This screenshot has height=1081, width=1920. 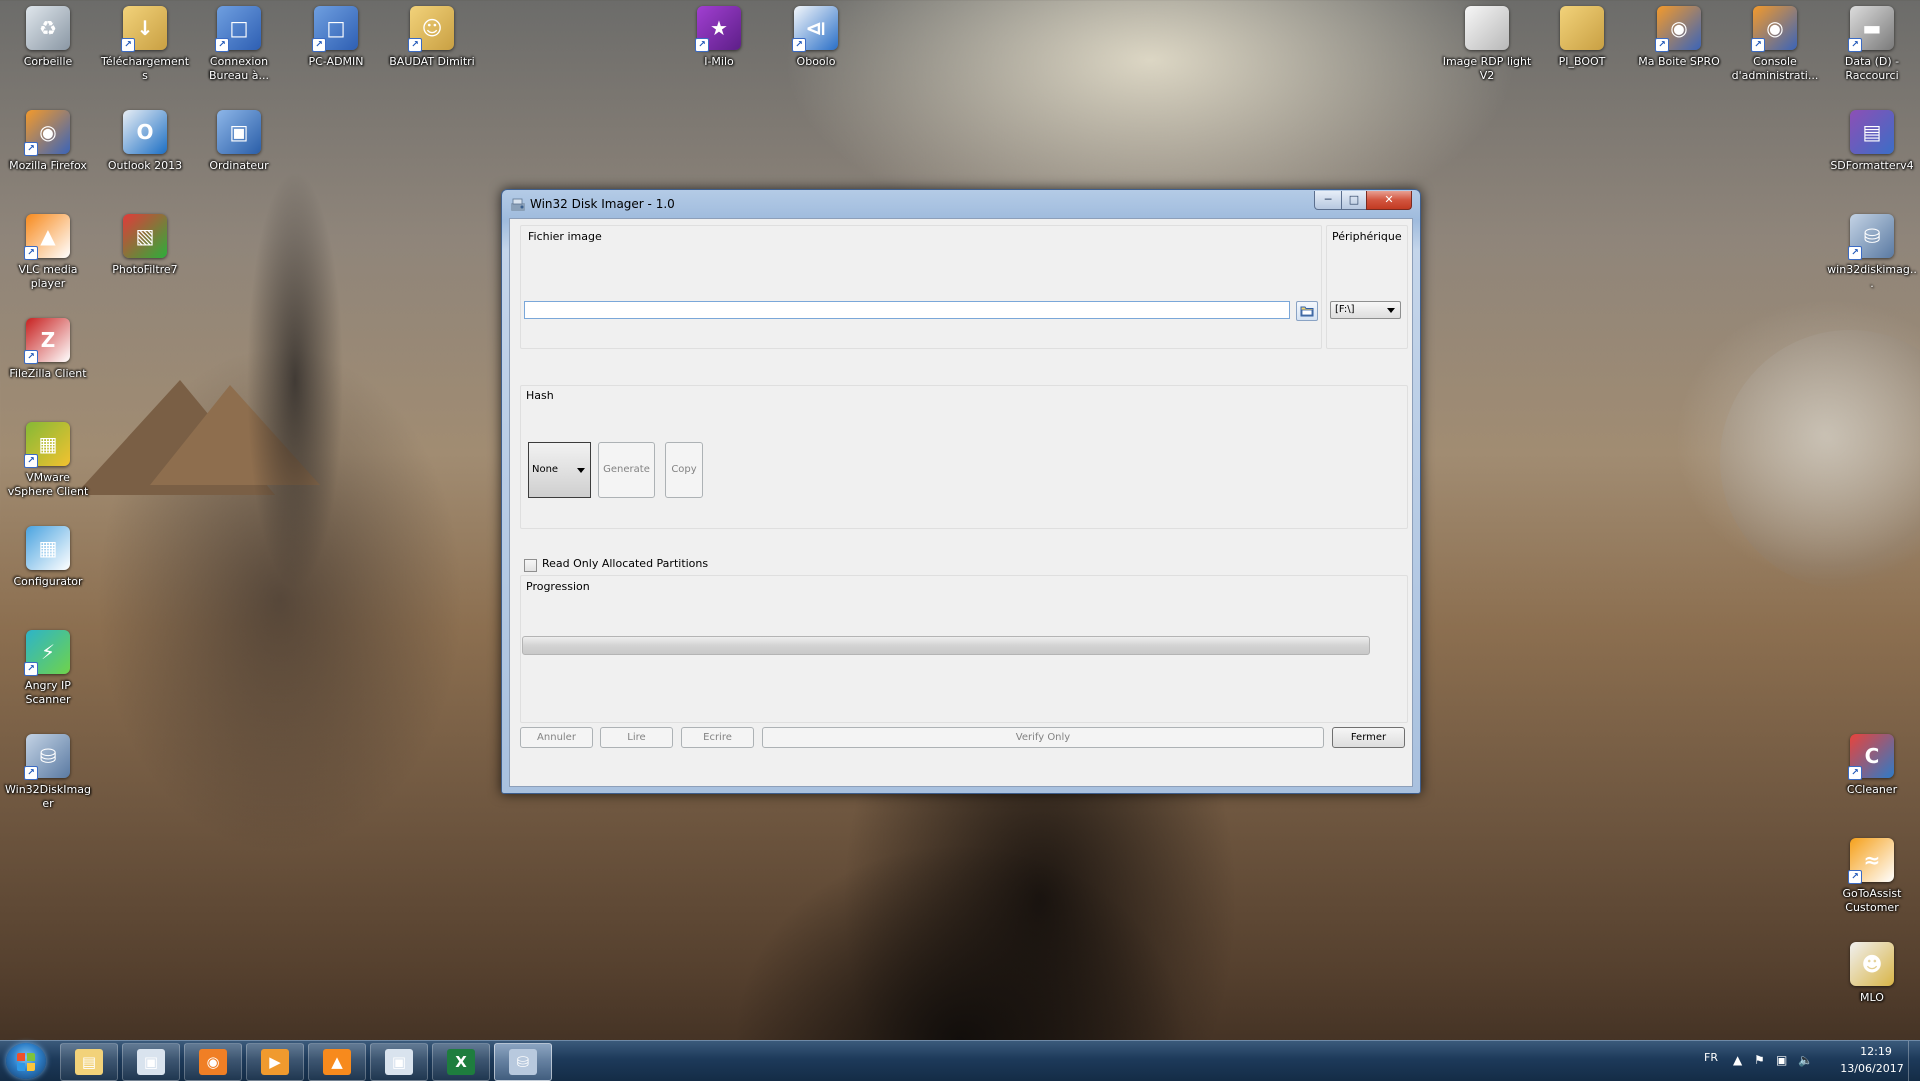 I want to click on taskbar-app-button: ▶, so click(x=275, y=1062).